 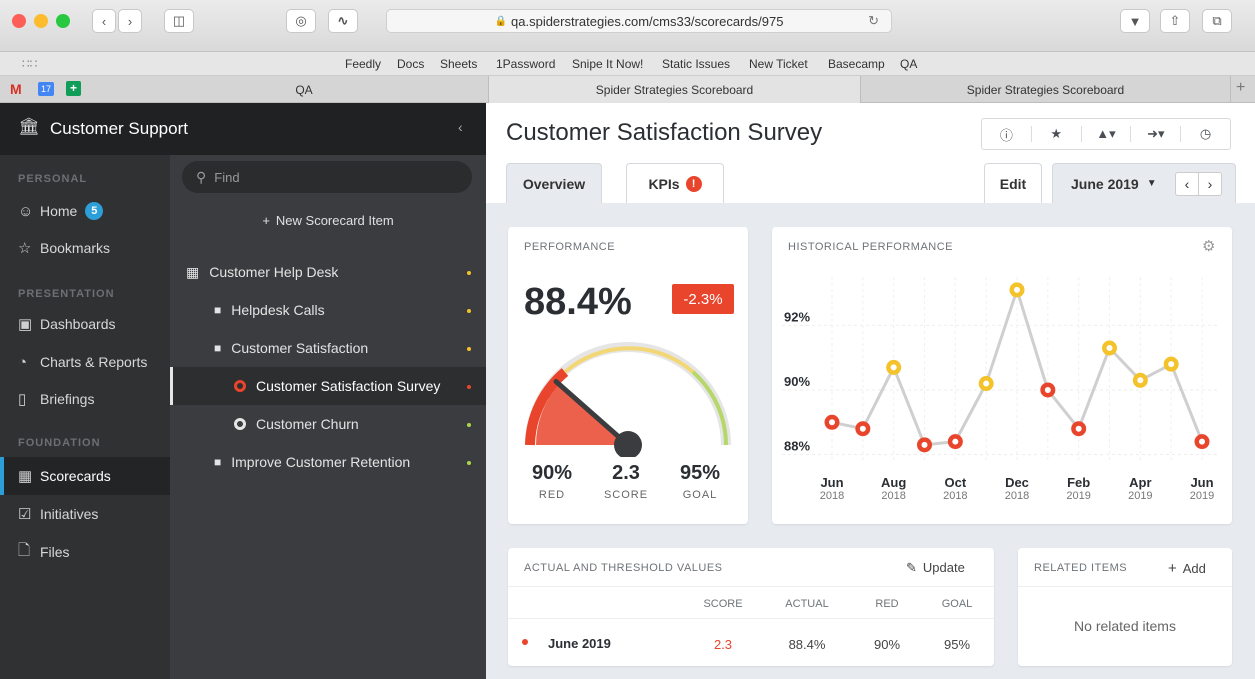 I want to click on download-icon: ▼, so click(x=1135, y=21).